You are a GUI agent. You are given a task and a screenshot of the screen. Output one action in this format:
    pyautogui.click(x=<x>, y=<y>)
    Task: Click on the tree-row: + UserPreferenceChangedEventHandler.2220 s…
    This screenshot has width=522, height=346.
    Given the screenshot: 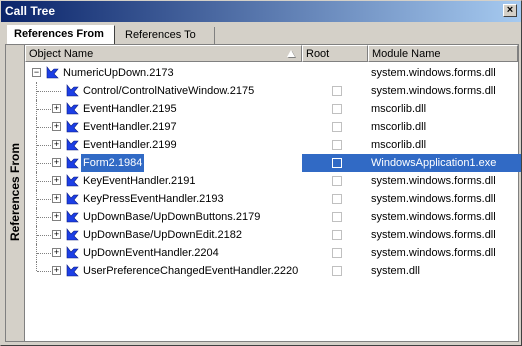 What is the action you would take?
    pyautogui.click(x=271, y=271)
    